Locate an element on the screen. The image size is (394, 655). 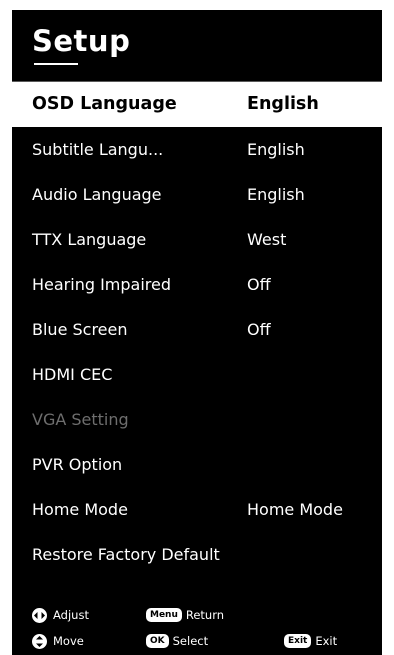
menu-item-ttx-language: TTX Language West is located at coordinates (197, 239).